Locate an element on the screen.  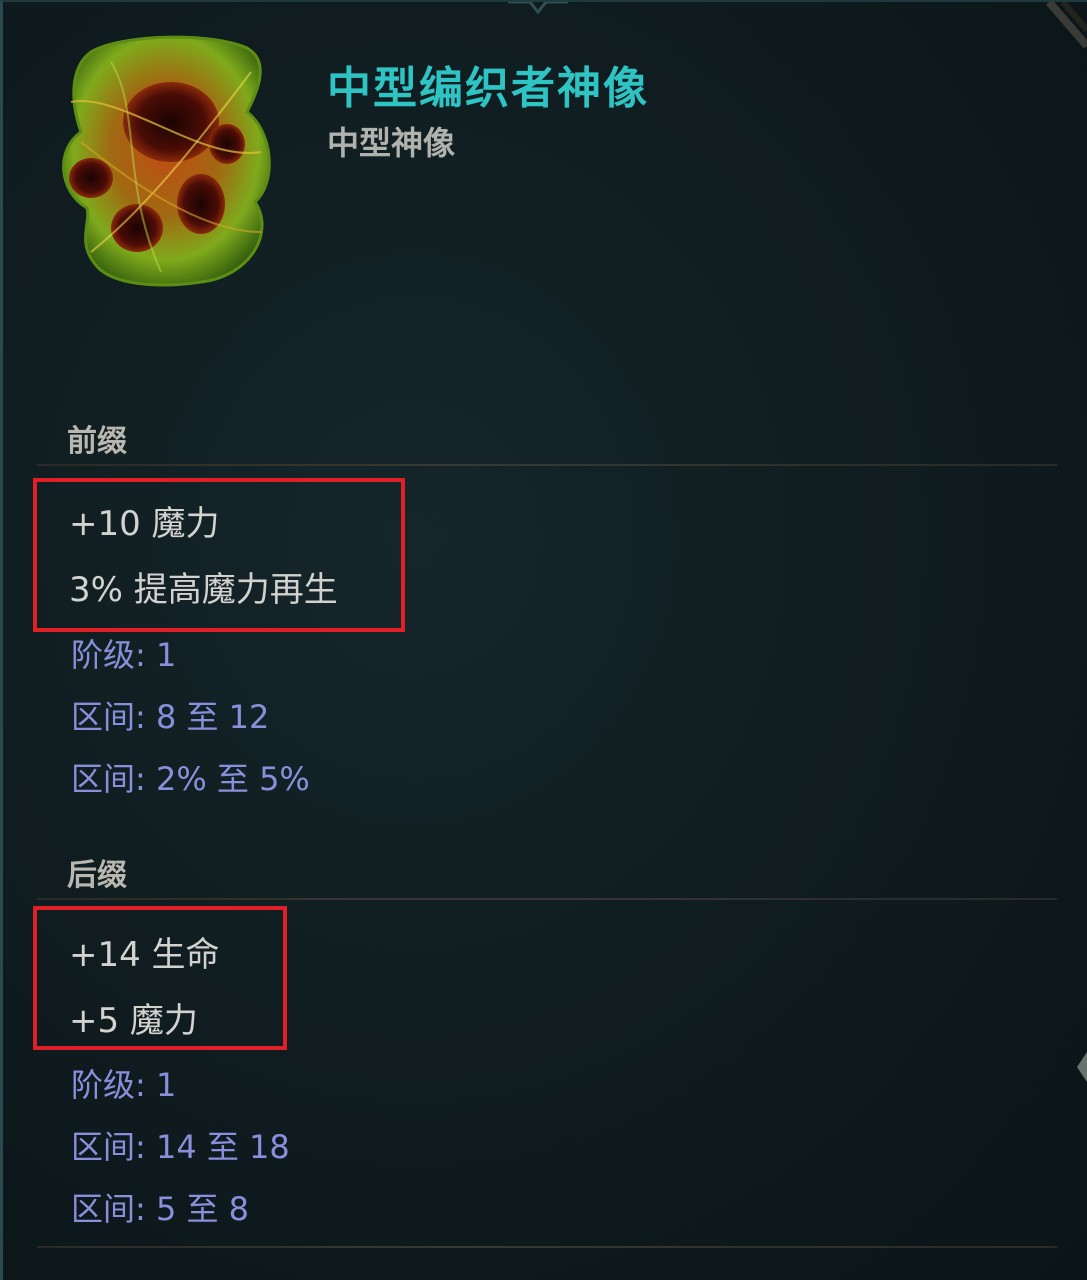
prefix-divider is located at coordinates (547, 465).